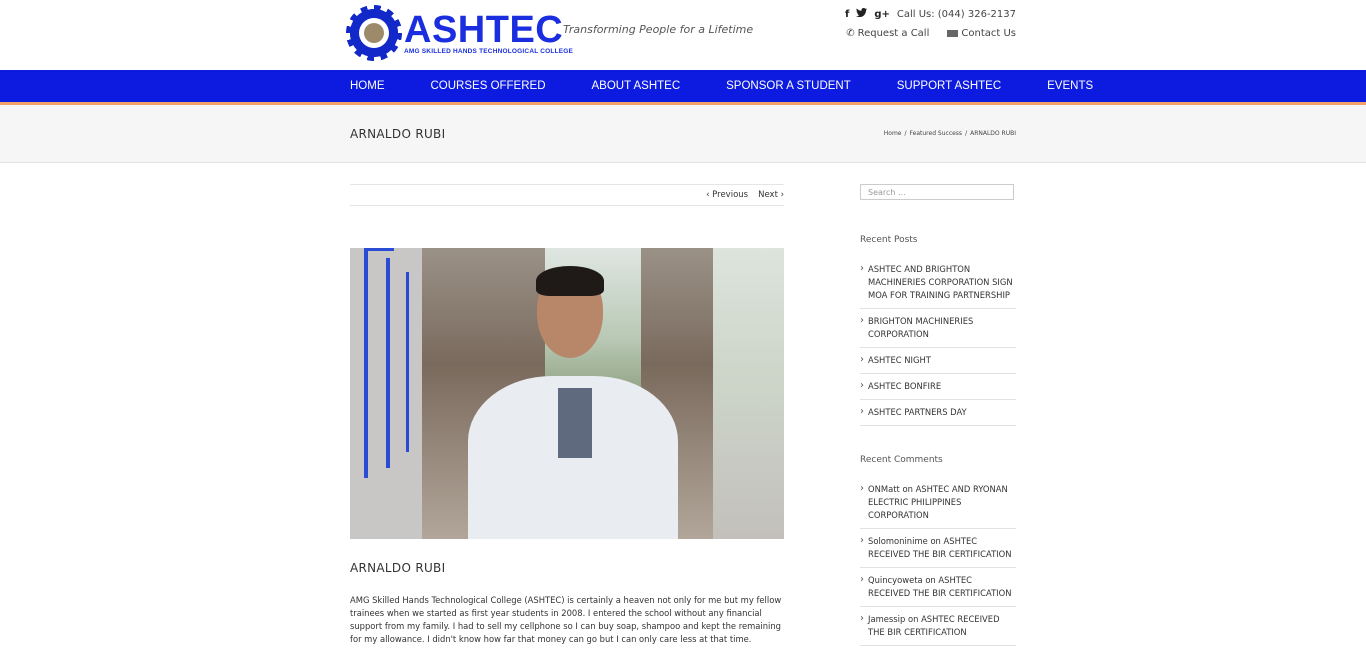 This screenshot has width=1366, height=658. Describe the element at coordinates (938, 328) in the screenshot. I see `recent-post-item: BRIGHTON MACHINERIES CORPORATION` at that location.